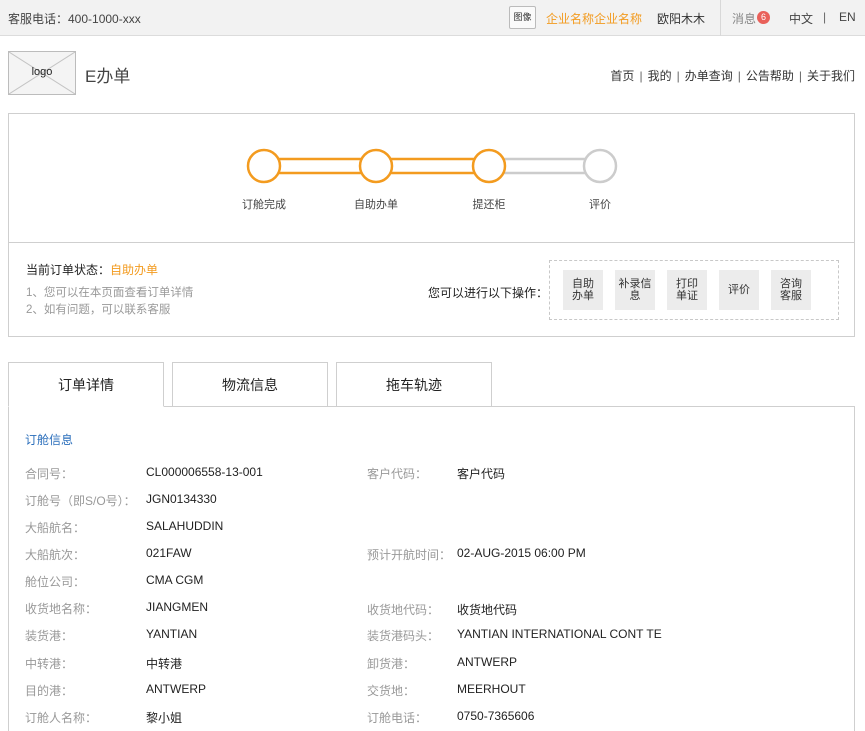  What do you see at coordinates (488, 293) in the screenshot?
I see `operations-label: 您可以进行以下操作：` at bounding box center [488, 293].